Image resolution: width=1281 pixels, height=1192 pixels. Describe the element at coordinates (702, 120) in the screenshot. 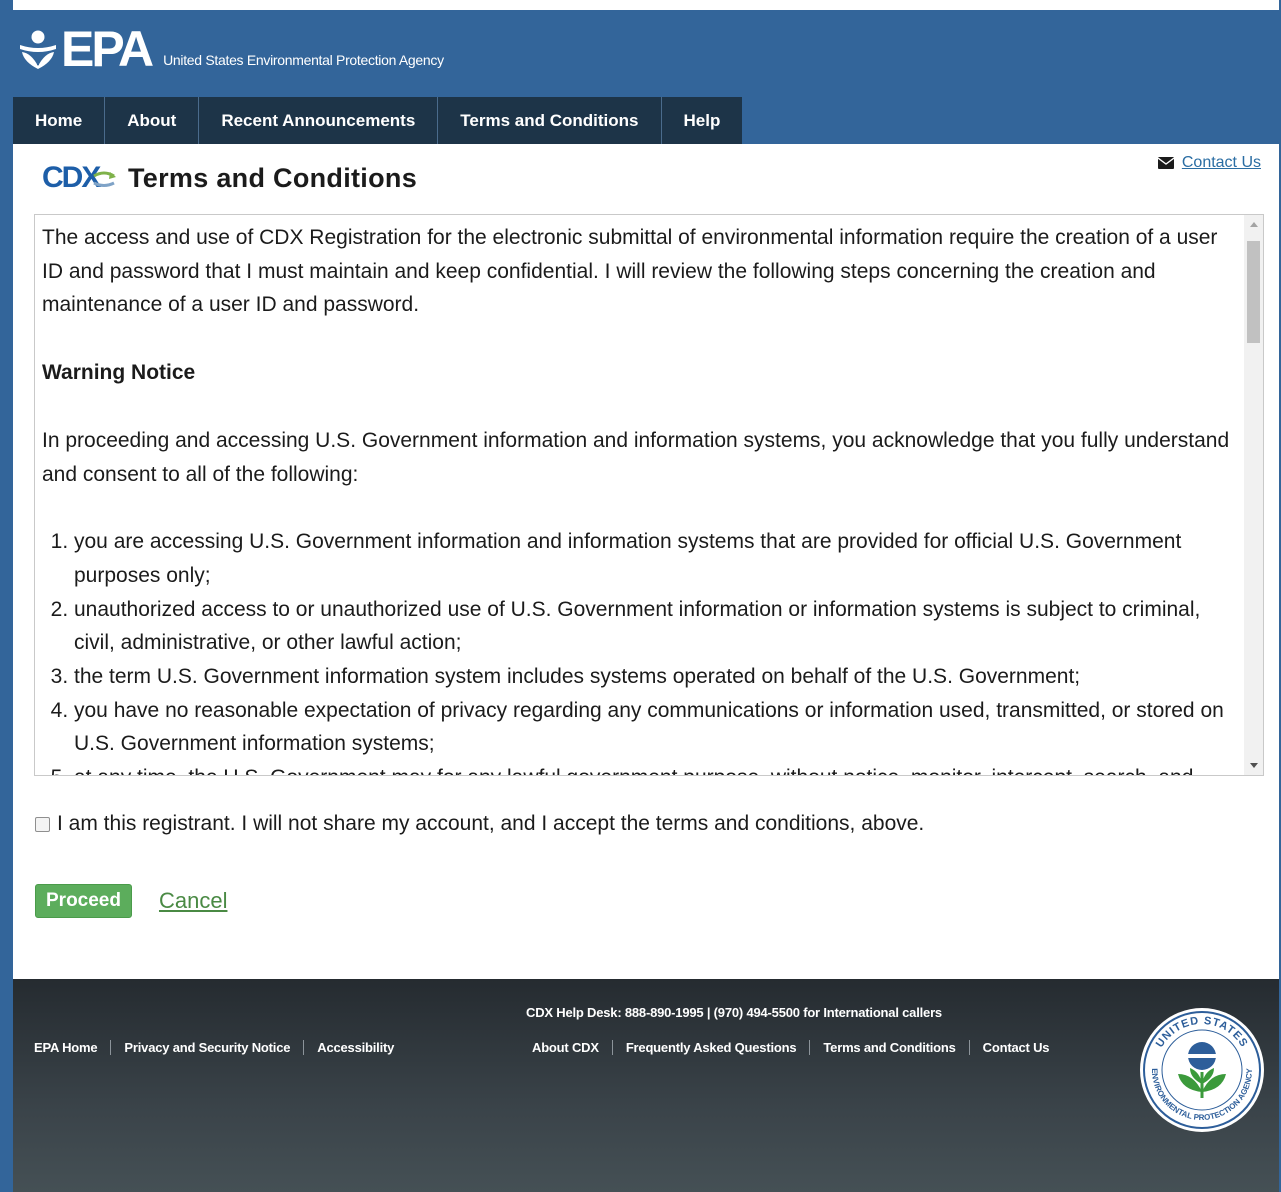

I see `nav-help: Help` at that location.